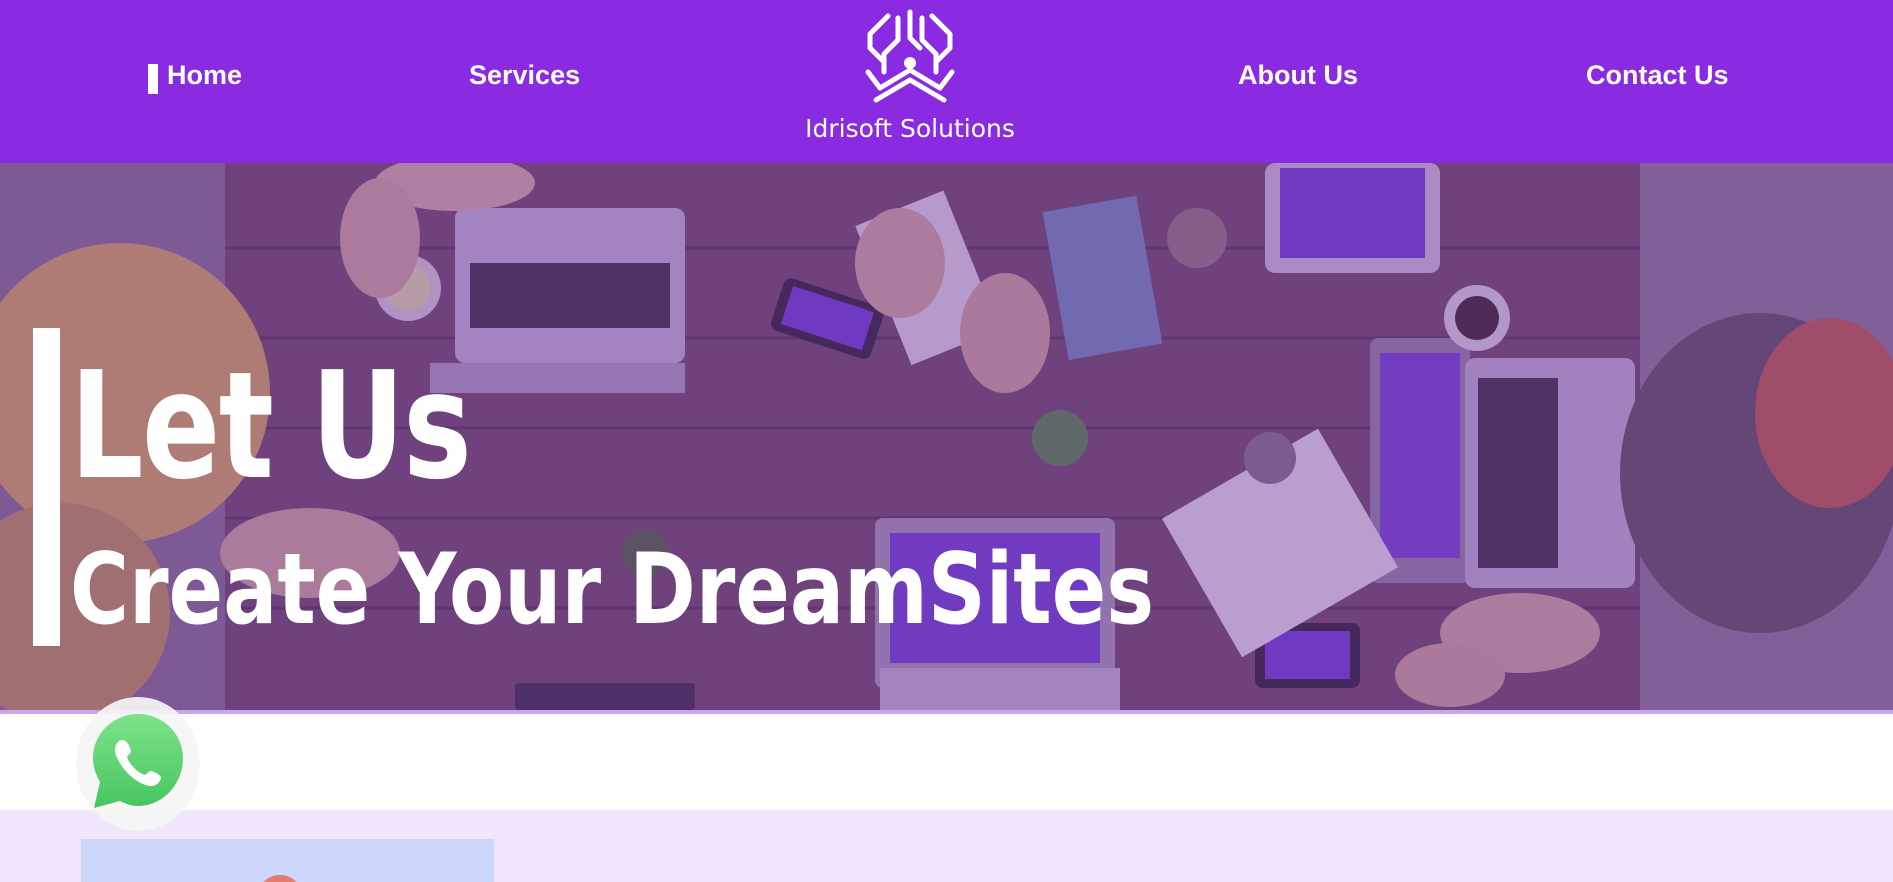 The height and width of the screenshot is (882, 1893). I want to click on nav-services-link: Services, so click(524, 75).